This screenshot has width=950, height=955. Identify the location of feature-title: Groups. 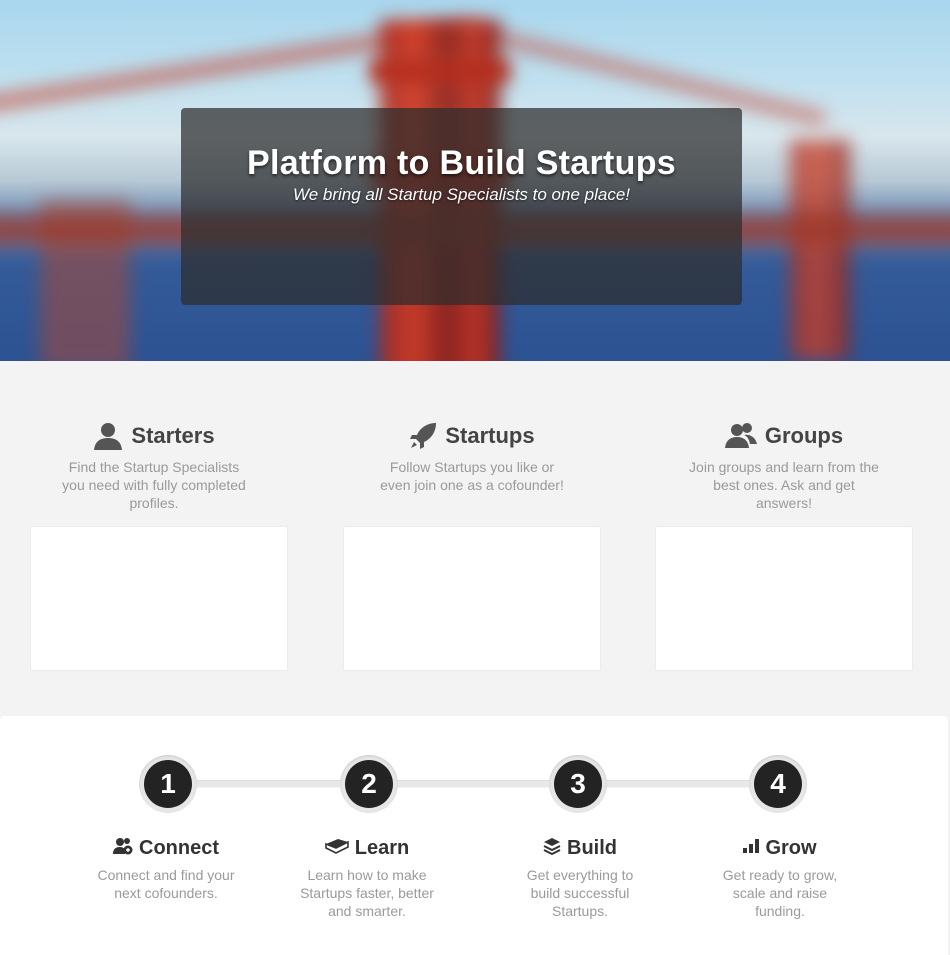
(804, 435).